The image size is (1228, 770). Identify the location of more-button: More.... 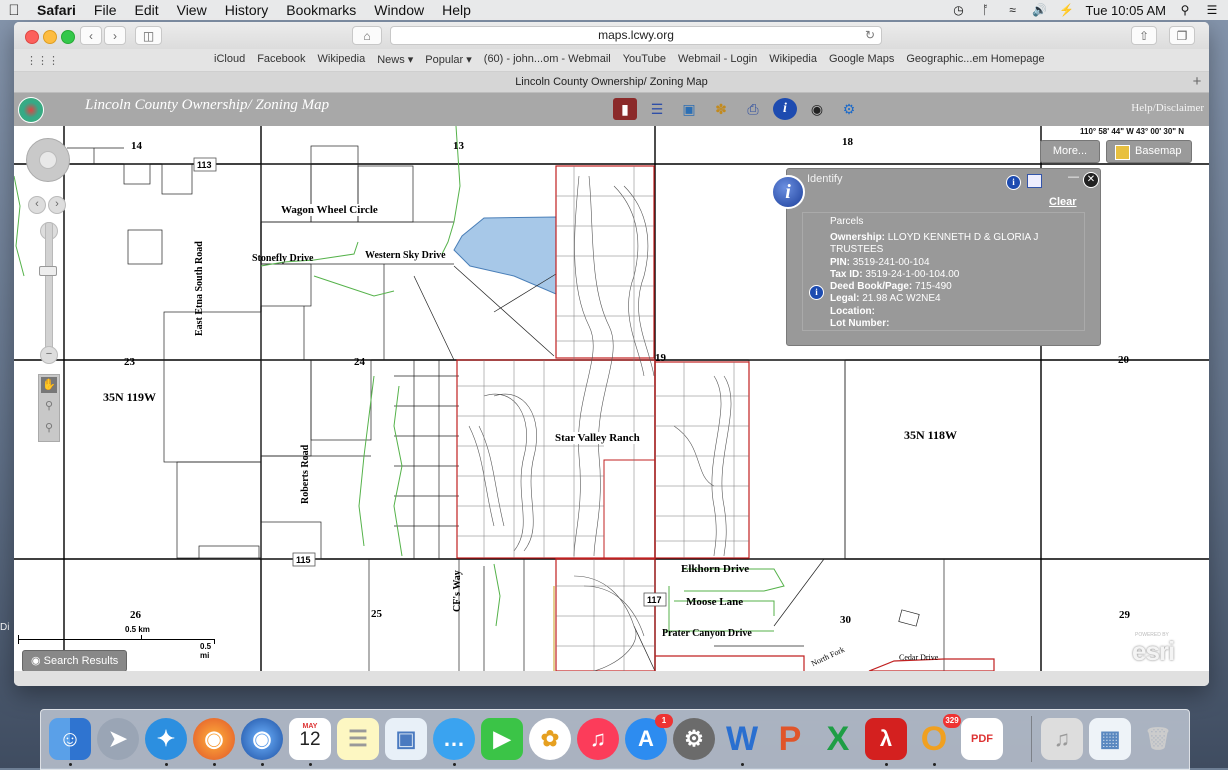
(1070, 151).